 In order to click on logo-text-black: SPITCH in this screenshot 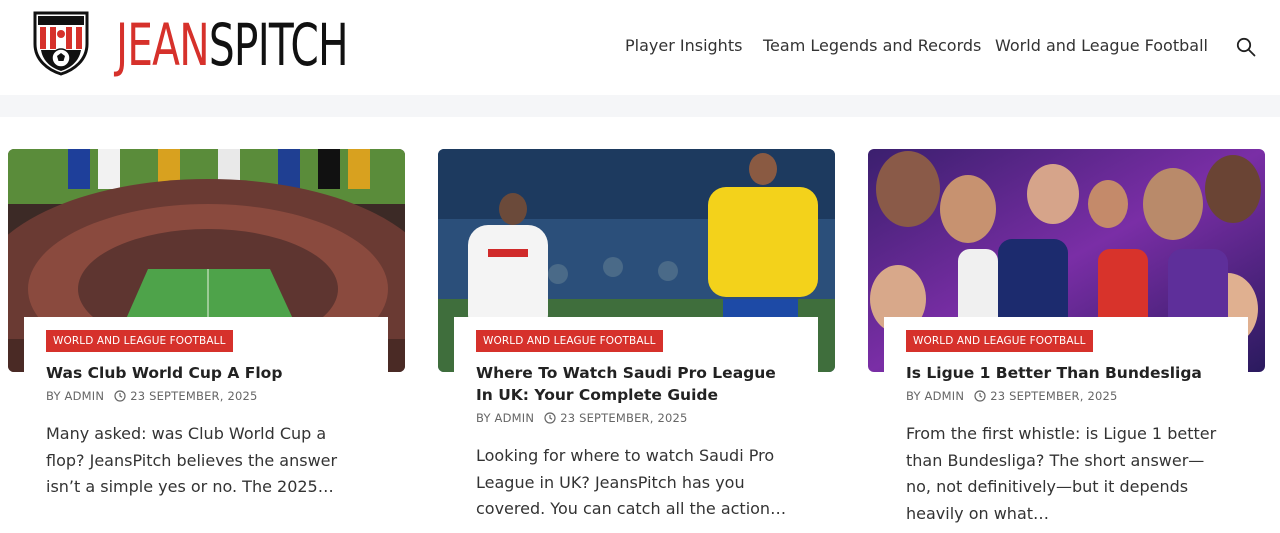, I will do `click(278, 45)`.